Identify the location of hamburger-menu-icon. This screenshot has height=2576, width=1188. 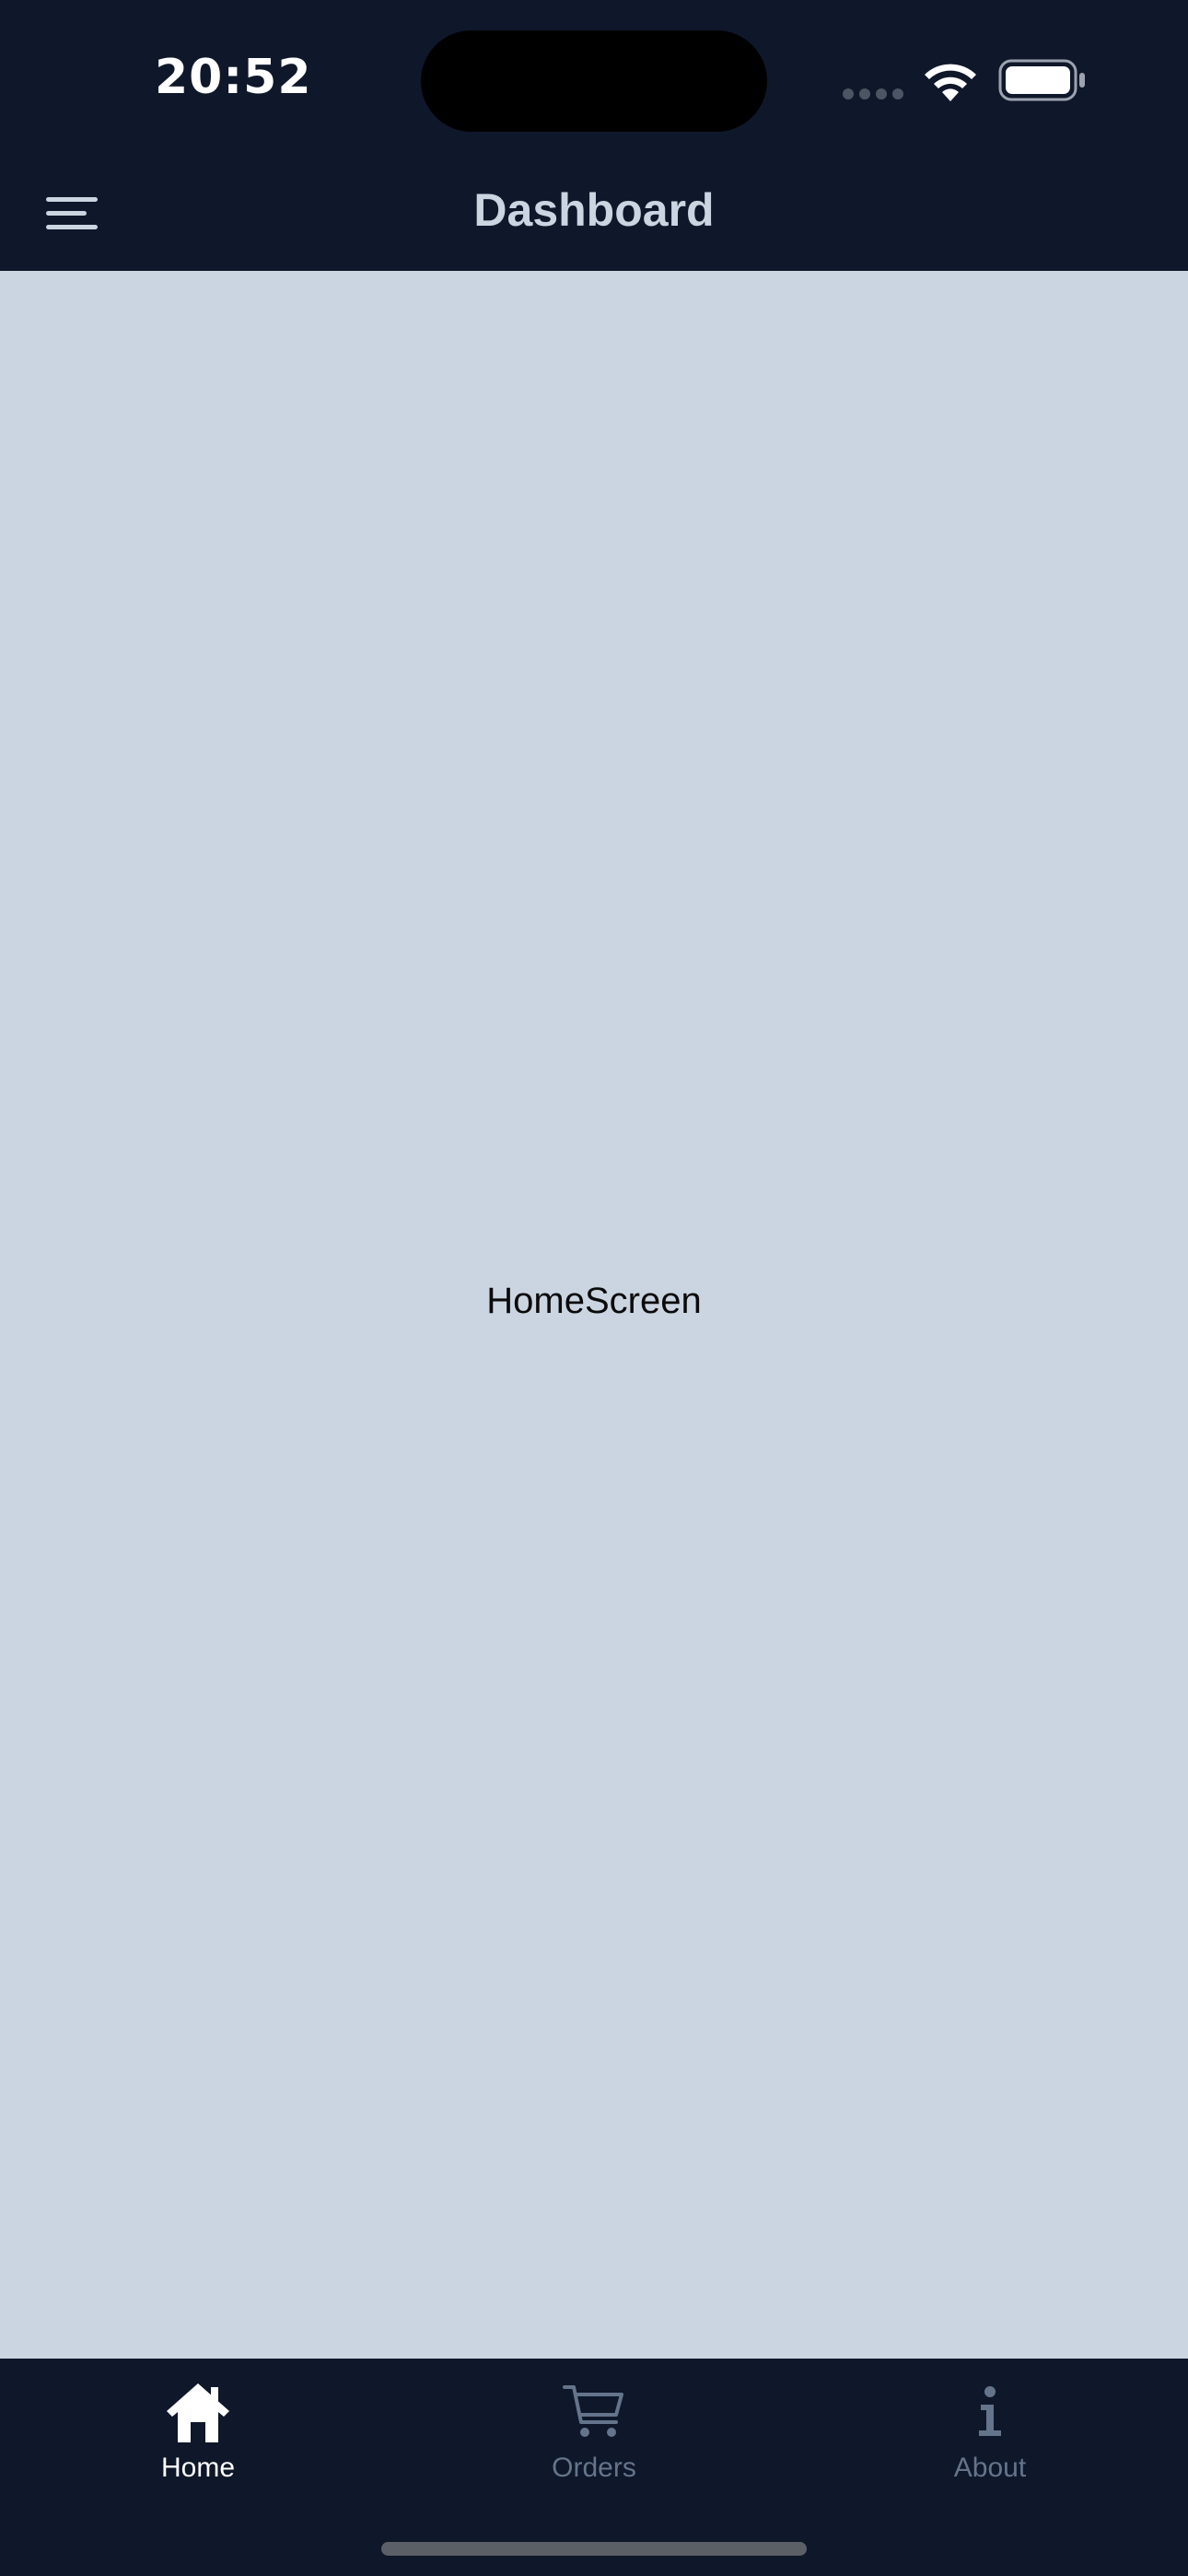
(72, 213).